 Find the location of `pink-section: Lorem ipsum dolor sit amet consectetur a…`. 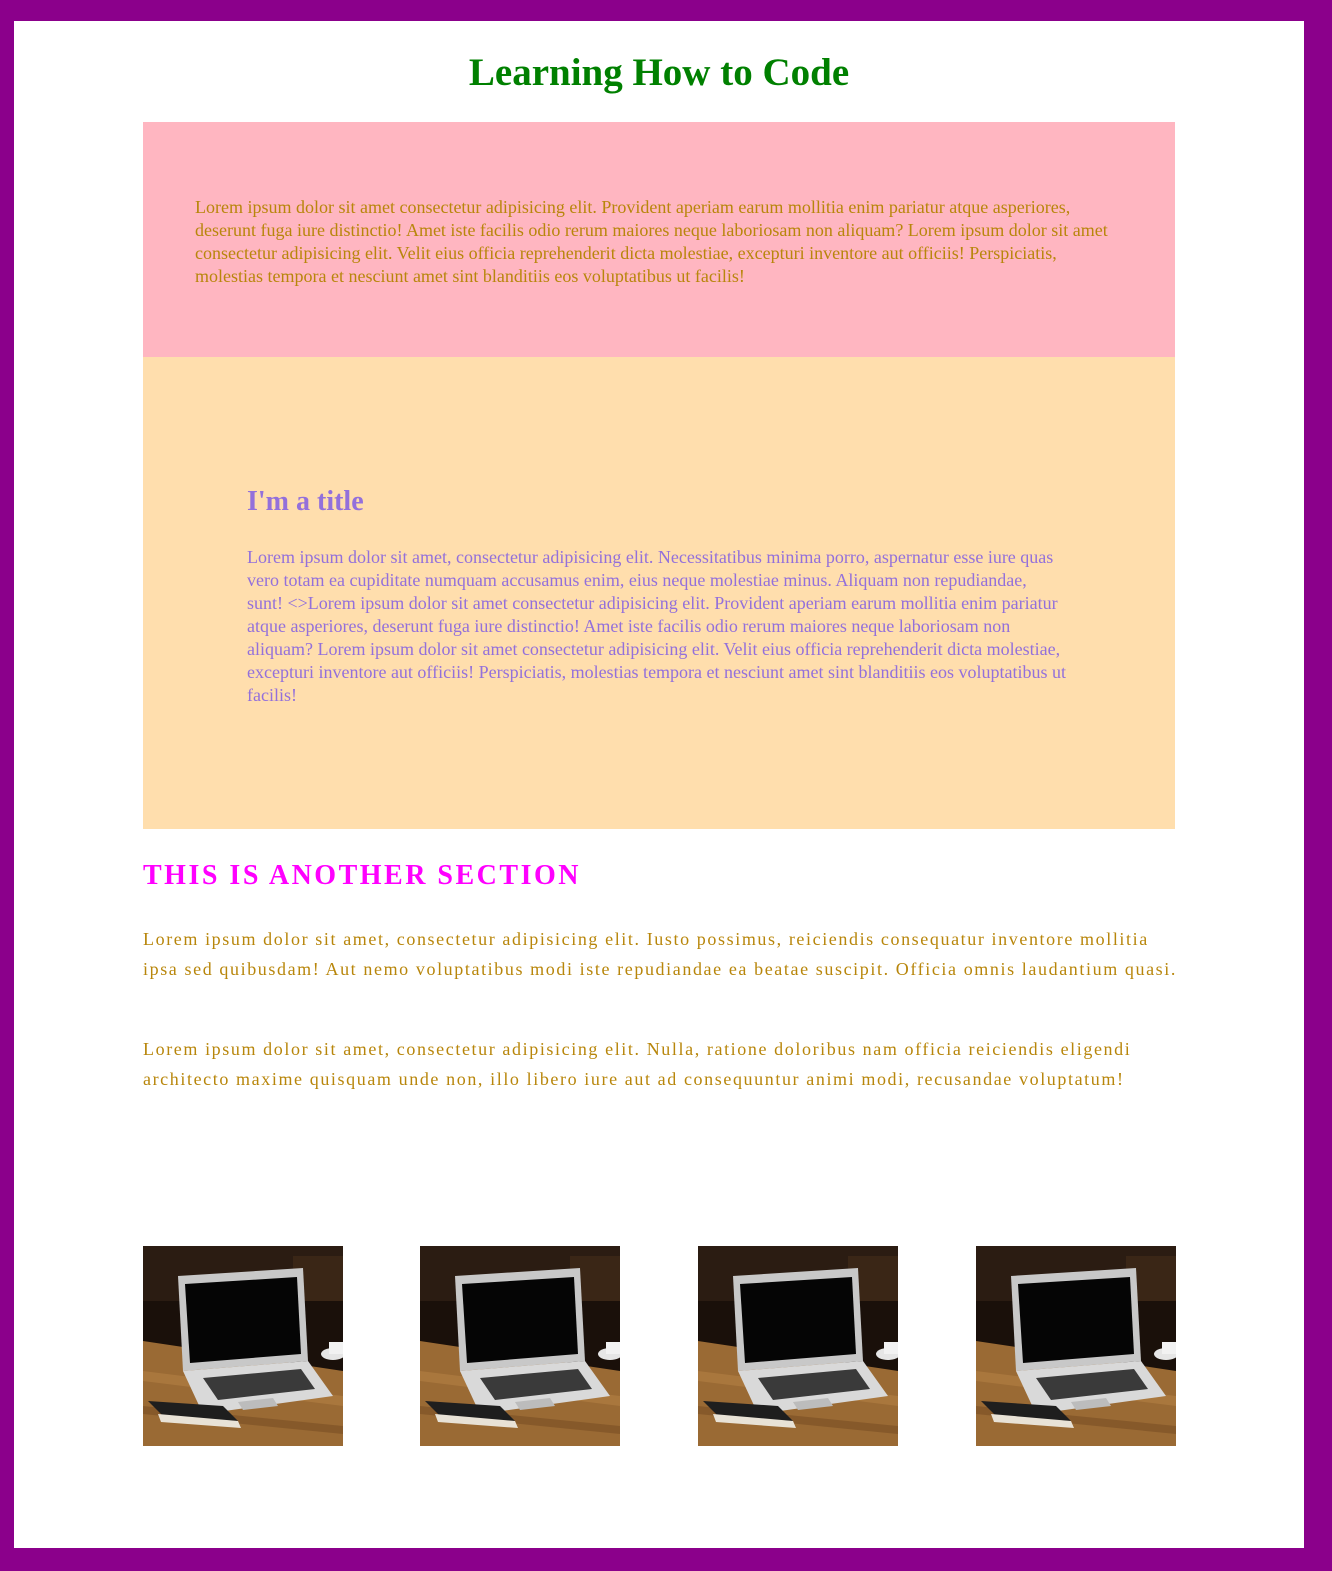

pink-section: Lorem ipsum dolor sit amet consectetur a… is located at coordinates (659, 239).